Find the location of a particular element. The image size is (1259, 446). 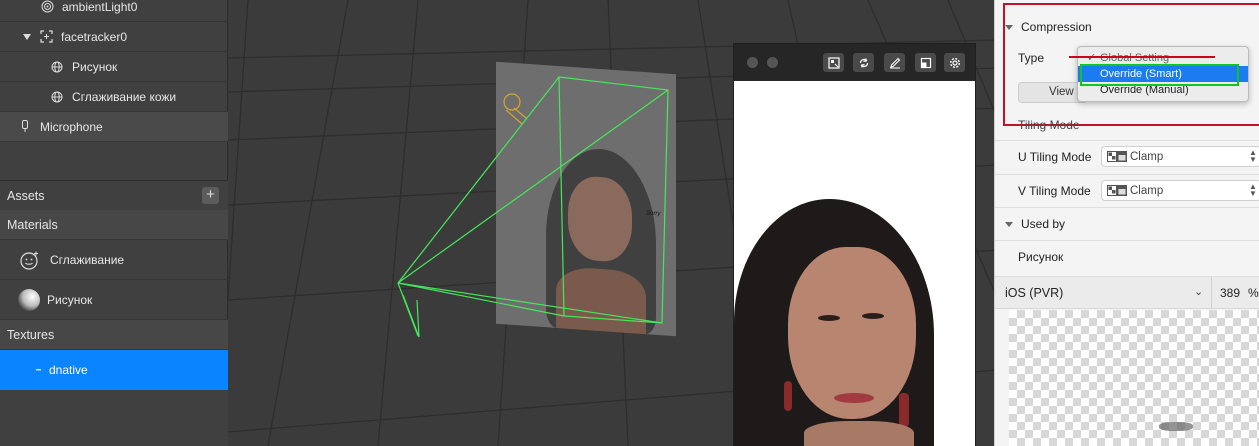

refresh-icon is located at coordinates (863, 62).